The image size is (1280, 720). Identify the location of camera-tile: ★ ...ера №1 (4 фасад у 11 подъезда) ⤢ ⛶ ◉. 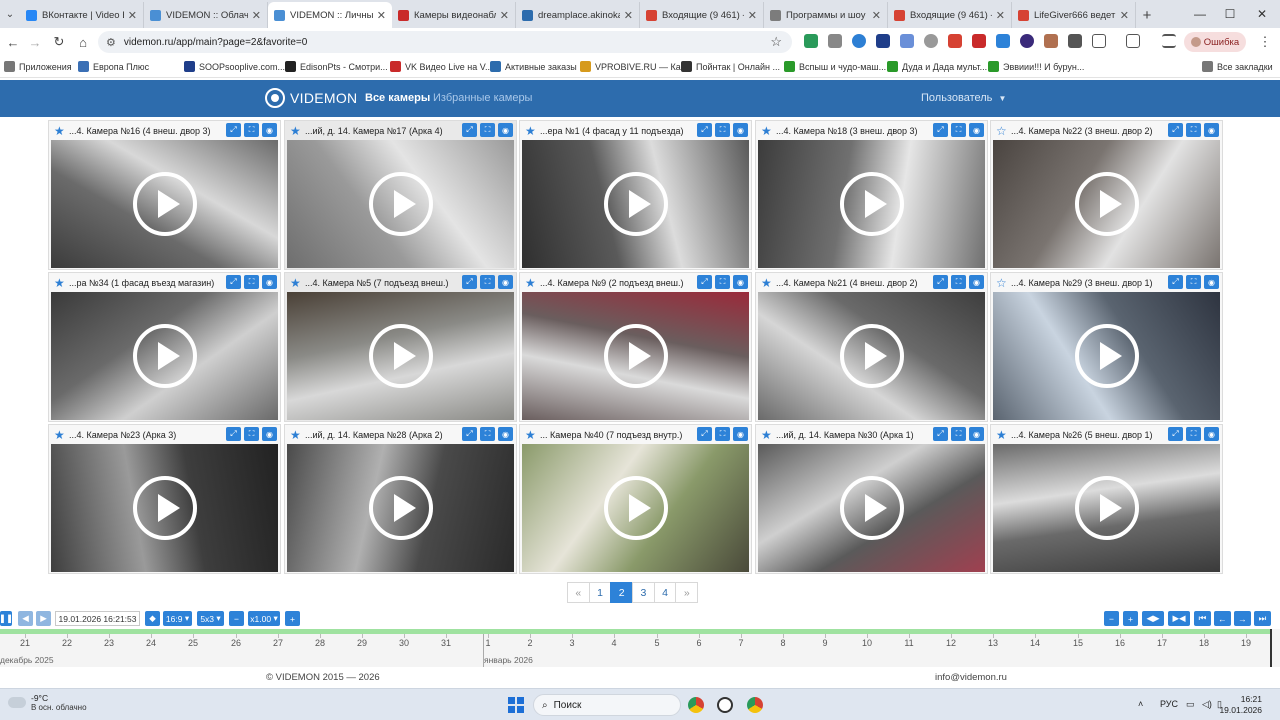
(635, 195).